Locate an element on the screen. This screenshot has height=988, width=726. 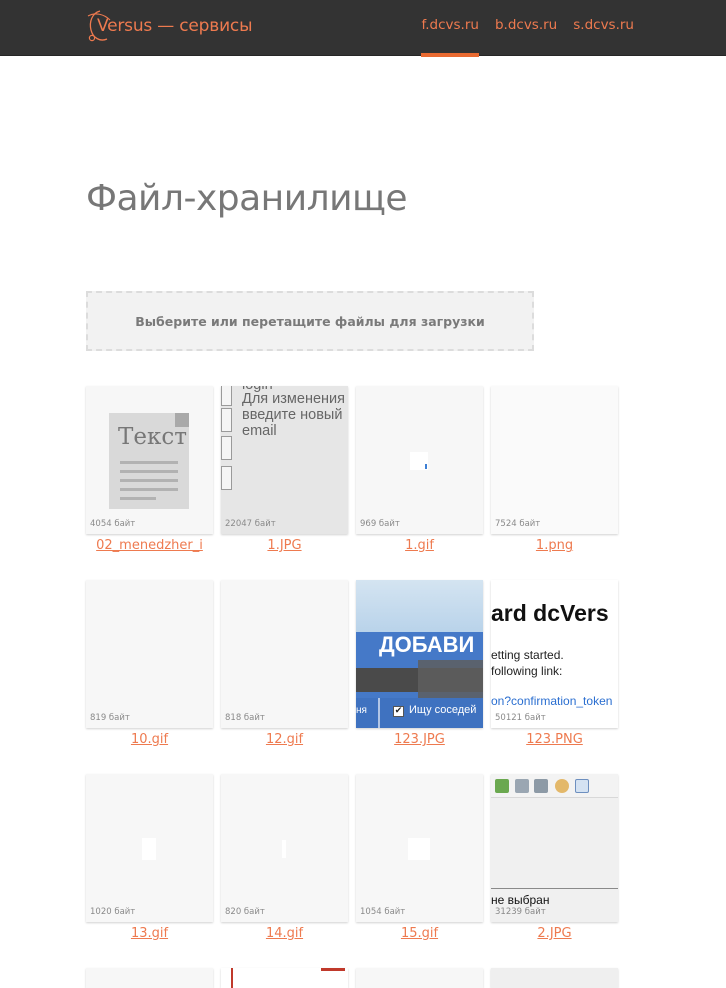
file-thumbnail: 820 байт is located at coordinates (284, 848).